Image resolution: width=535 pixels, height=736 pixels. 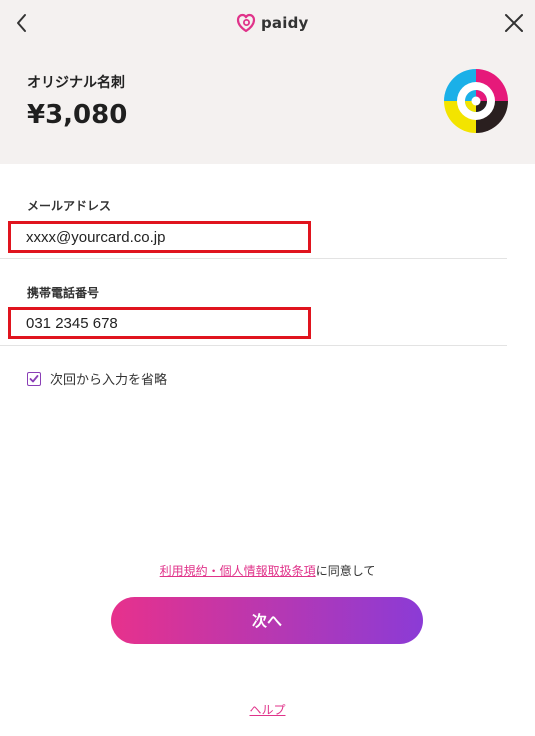 What do you see at coordinates (253, 258) in the screenshot?
I see `email-divider` at bounding box center [253, 258].